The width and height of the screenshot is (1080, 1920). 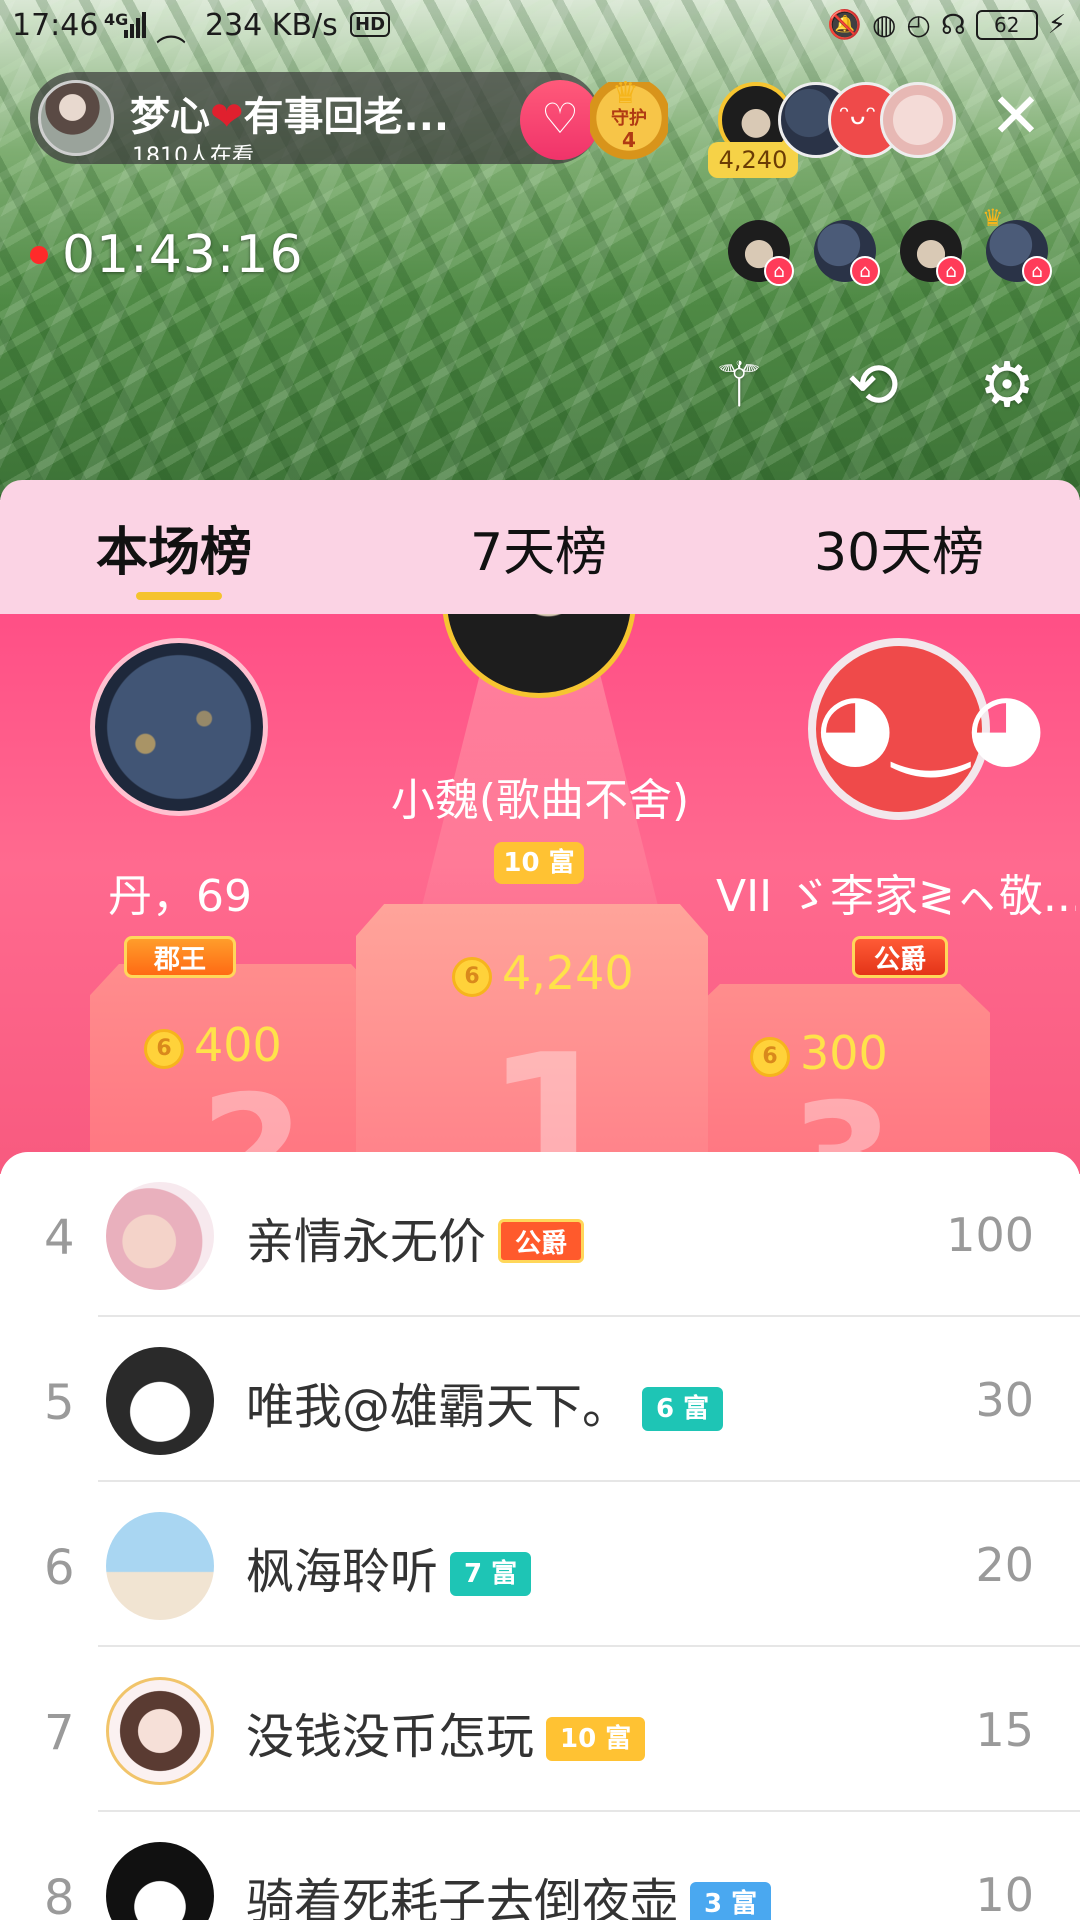 What do you see at coordinates (179, 596) in the screenshot?
I see `active-tab-indicator` at bounding box center [179, 596].